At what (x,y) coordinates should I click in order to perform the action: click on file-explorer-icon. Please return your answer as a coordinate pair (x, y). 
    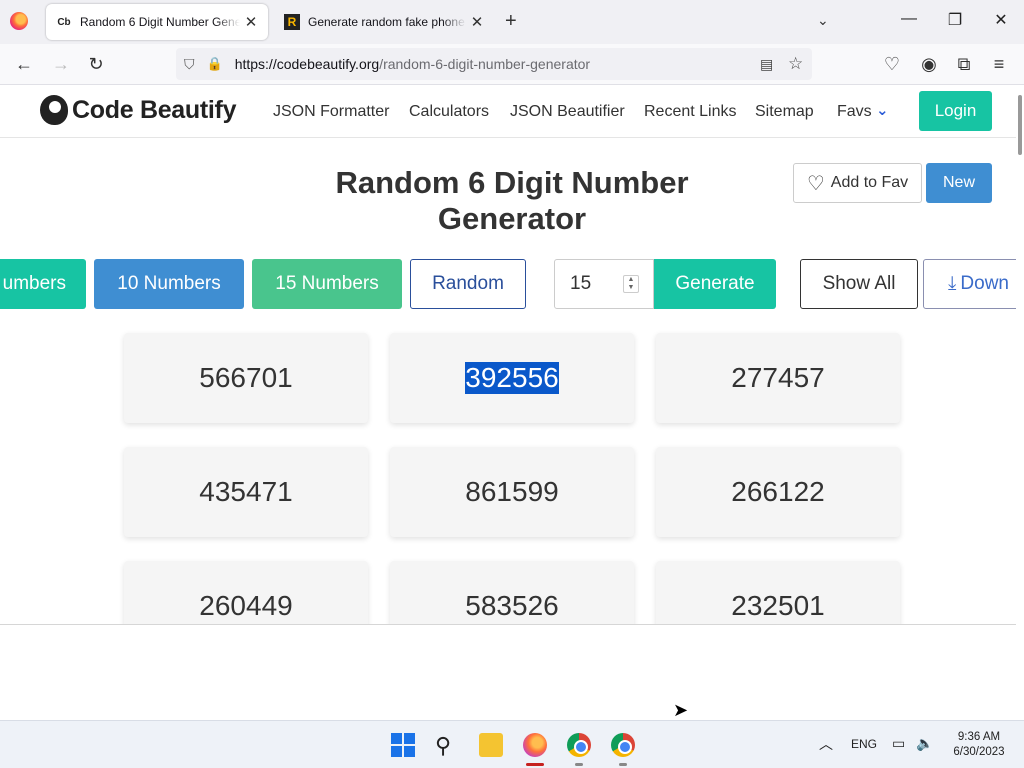
    Looking at the image, I should click on (491, 745).